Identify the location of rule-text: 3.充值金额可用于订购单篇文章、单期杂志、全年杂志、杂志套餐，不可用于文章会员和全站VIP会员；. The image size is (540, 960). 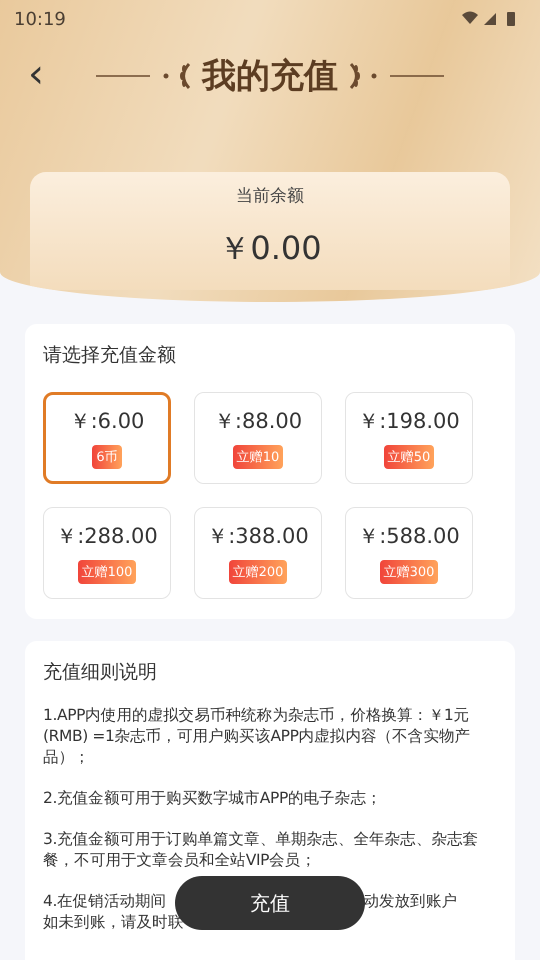
(261, 850).